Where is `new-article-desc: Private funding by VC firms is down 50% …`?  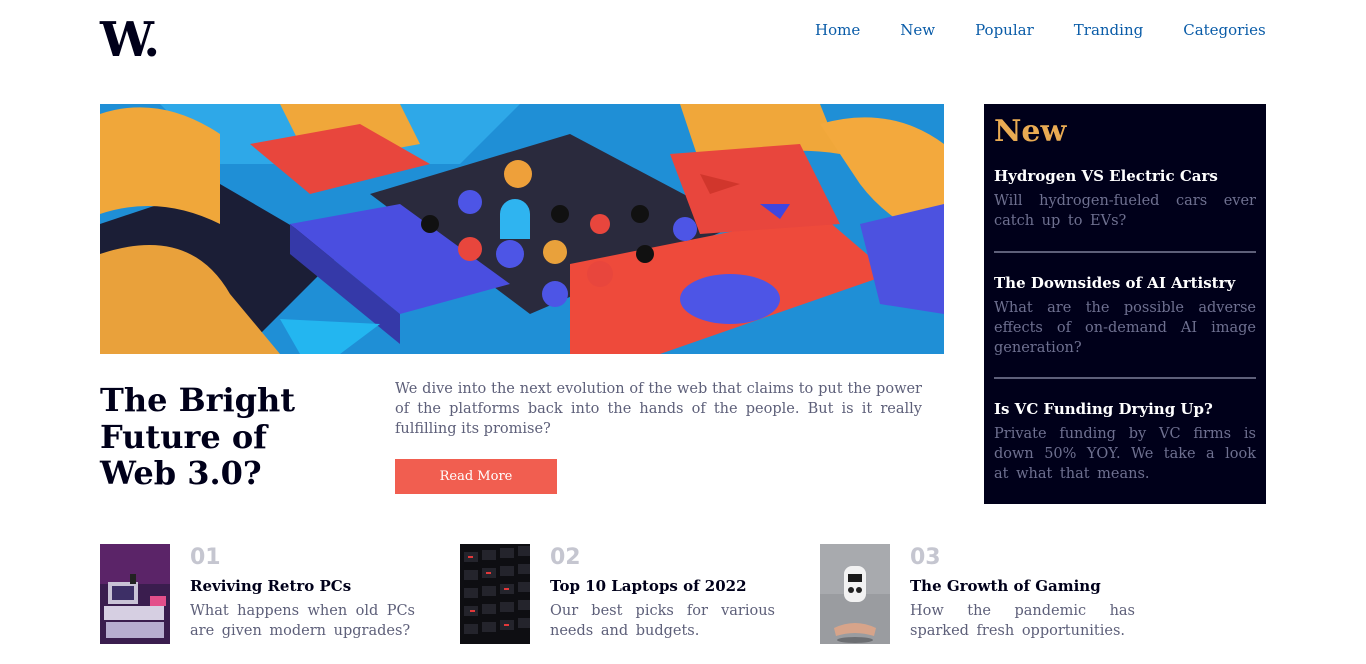 new-article-desc: Private funding by VC firms is down 50% … is located at coordinates (1125, 454).